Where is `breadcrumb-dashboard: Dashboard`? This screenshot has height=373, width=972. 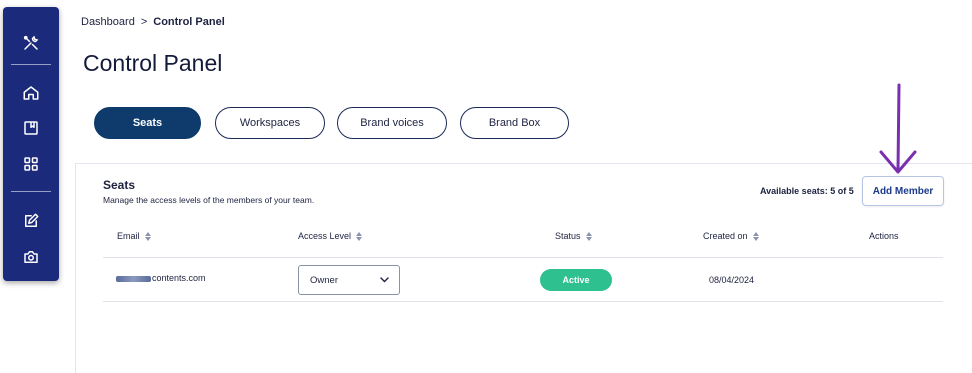
breadcrumb-dashboard: Dashboard is located at coordinates (108, 22).